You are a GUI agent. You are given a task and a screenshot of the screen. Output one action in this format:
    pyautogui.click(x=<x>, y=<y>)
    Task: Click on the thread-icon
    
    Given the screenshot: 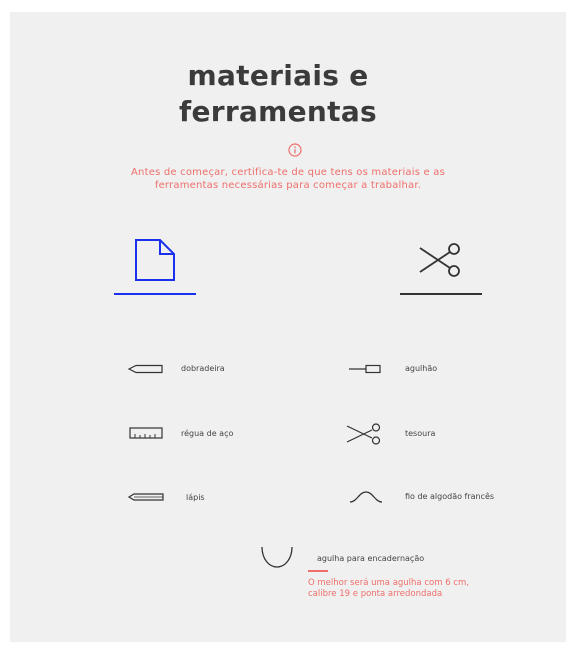 What is the action you would take?
    pyautogui.click(x=366, y=497)
    